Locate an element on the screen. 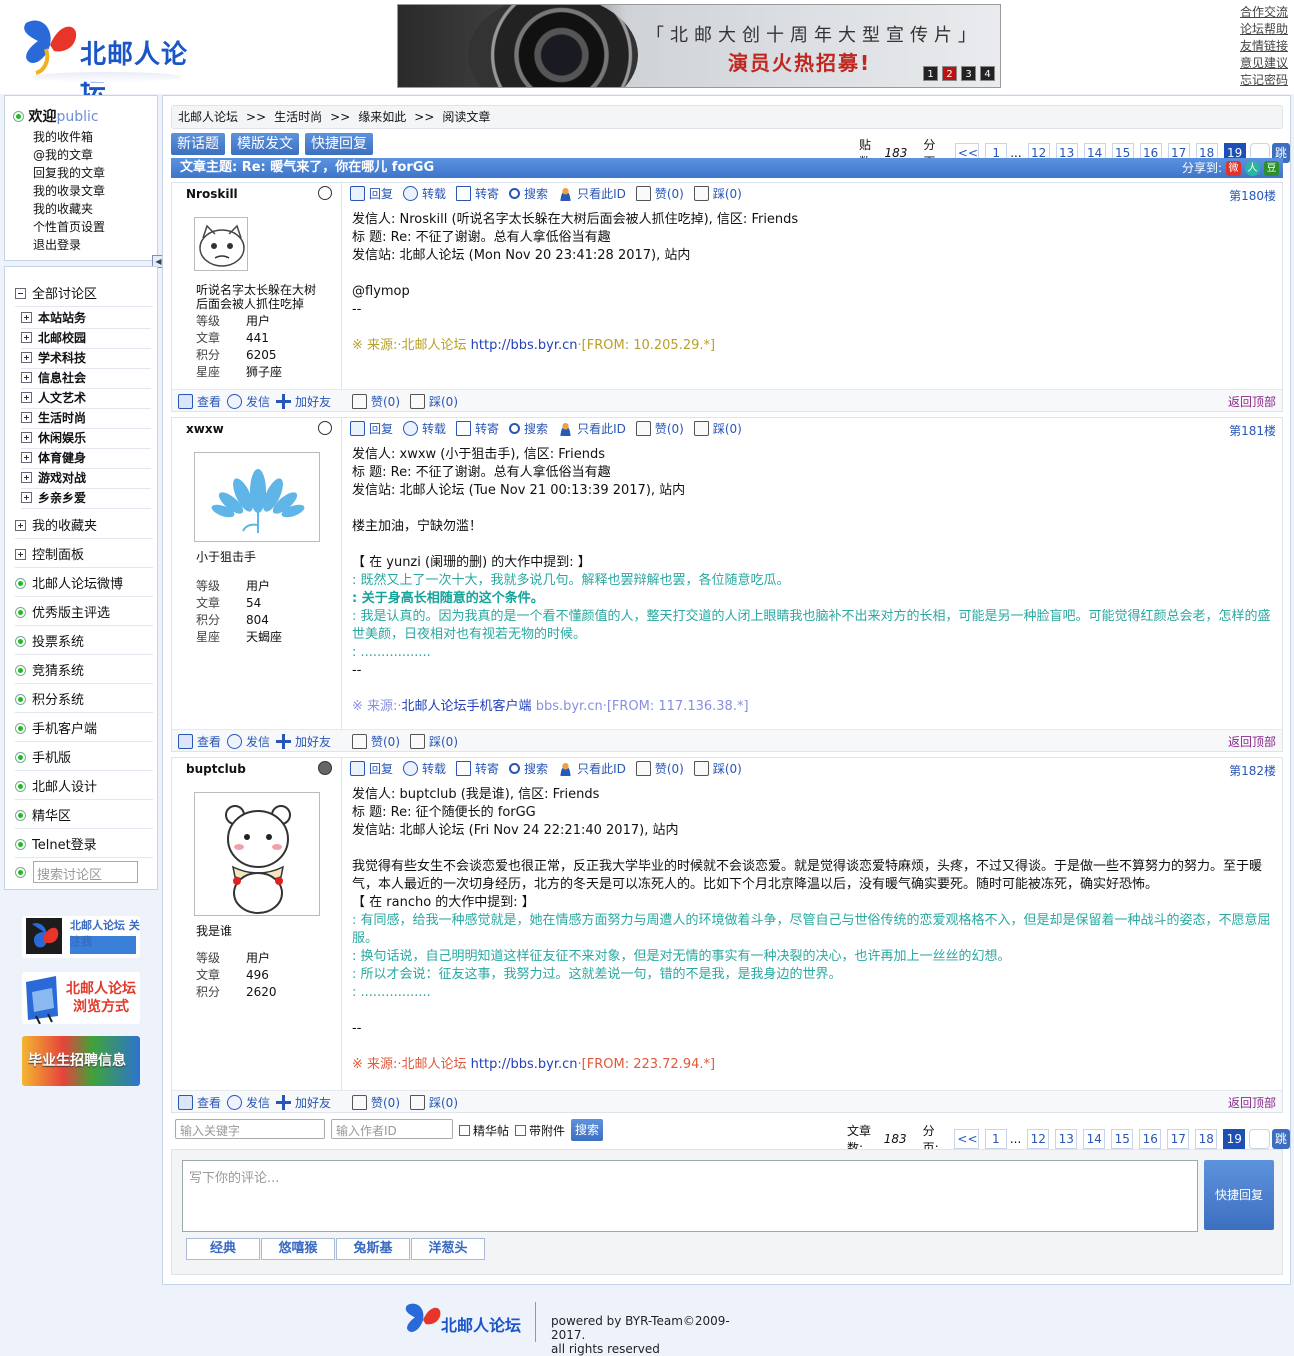  nav-section-item: 休闲娱乐 is located at coordinates (86, 439).